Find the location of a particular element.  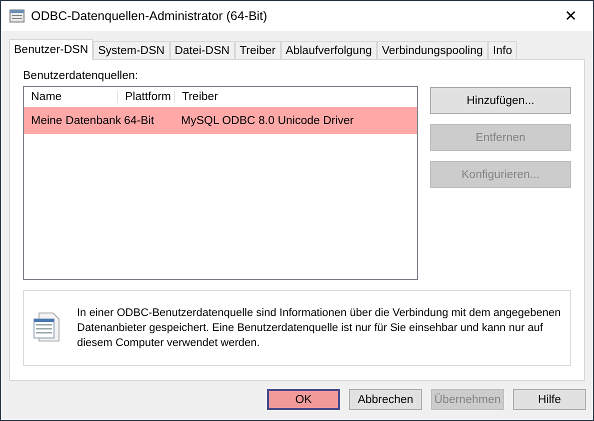

column-header: Plattform is located at coordinates (145, 97).